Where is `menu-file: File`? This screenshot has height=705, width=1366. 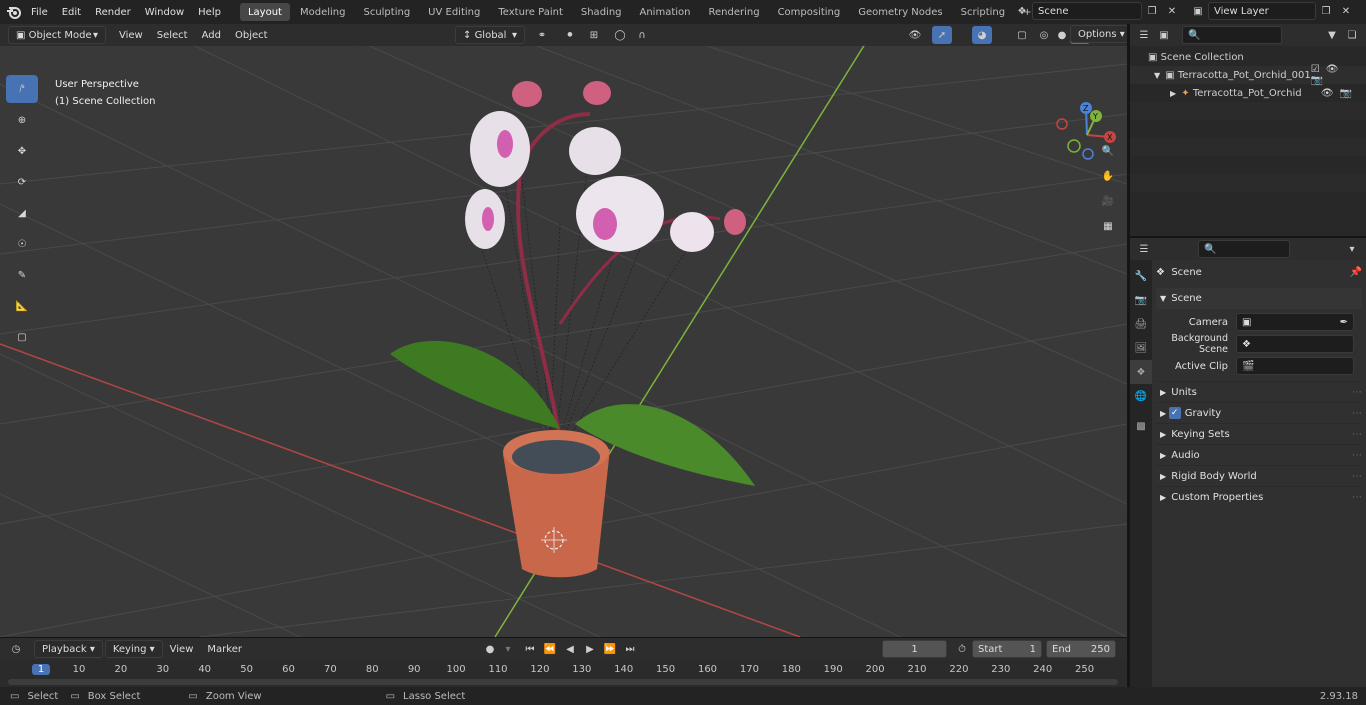 menu-file: File is located at coordinates (39, 12).